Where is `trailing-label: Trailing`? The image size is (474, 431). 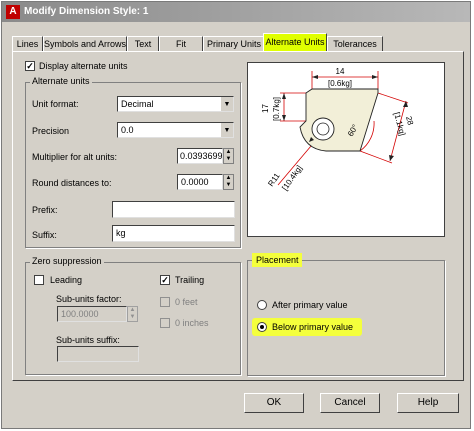 trailing-label: Trailing is located at coordinates (190, 280).